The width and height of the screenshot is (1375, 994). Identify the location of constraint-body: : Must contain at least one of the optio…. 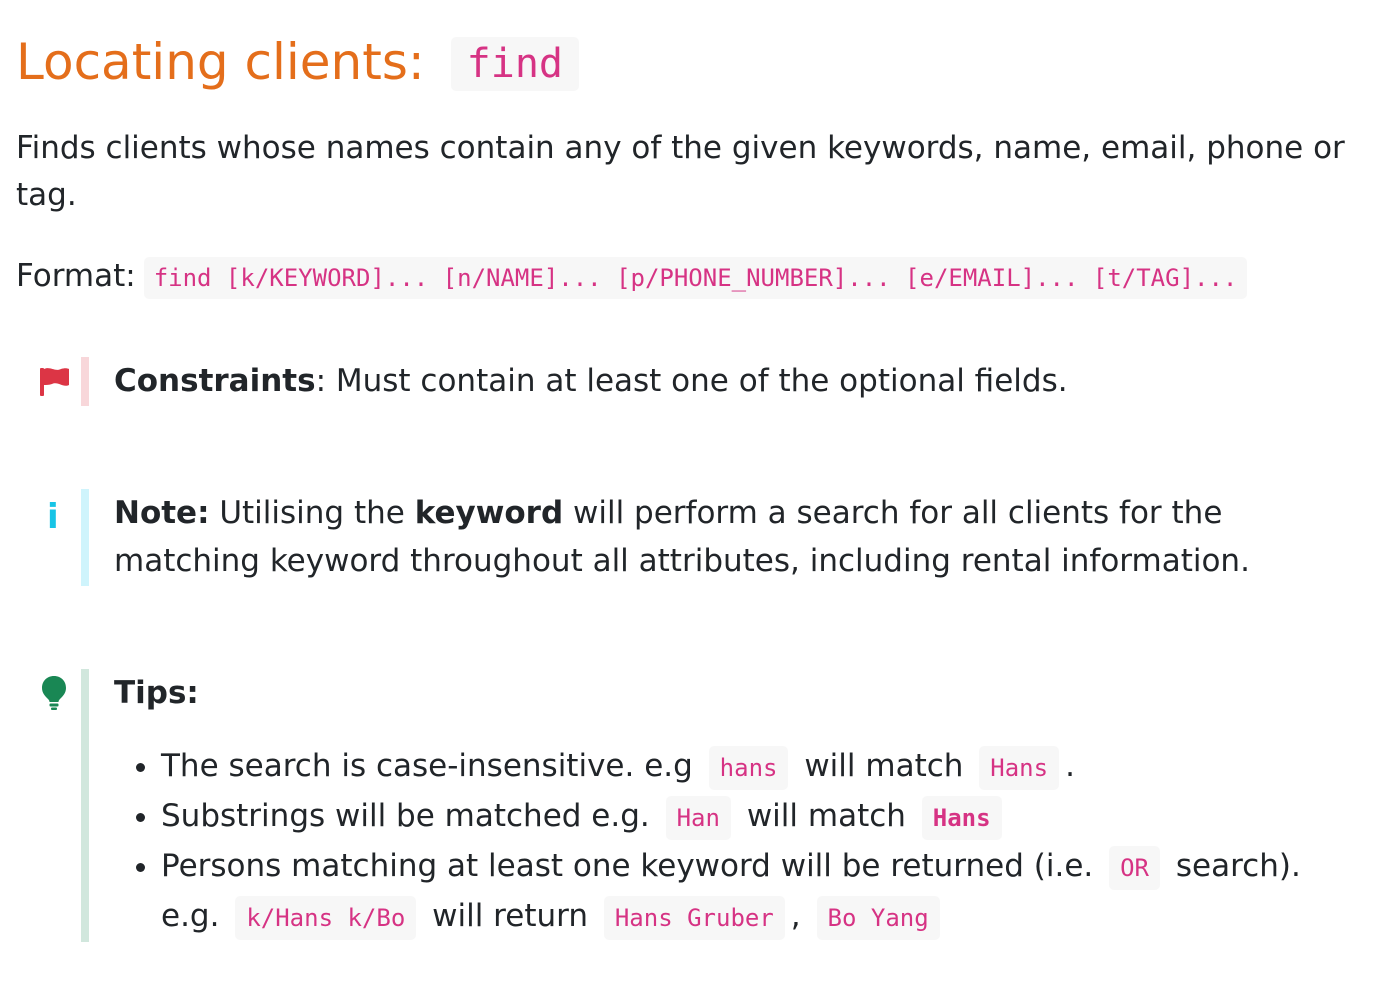
(691, 381).